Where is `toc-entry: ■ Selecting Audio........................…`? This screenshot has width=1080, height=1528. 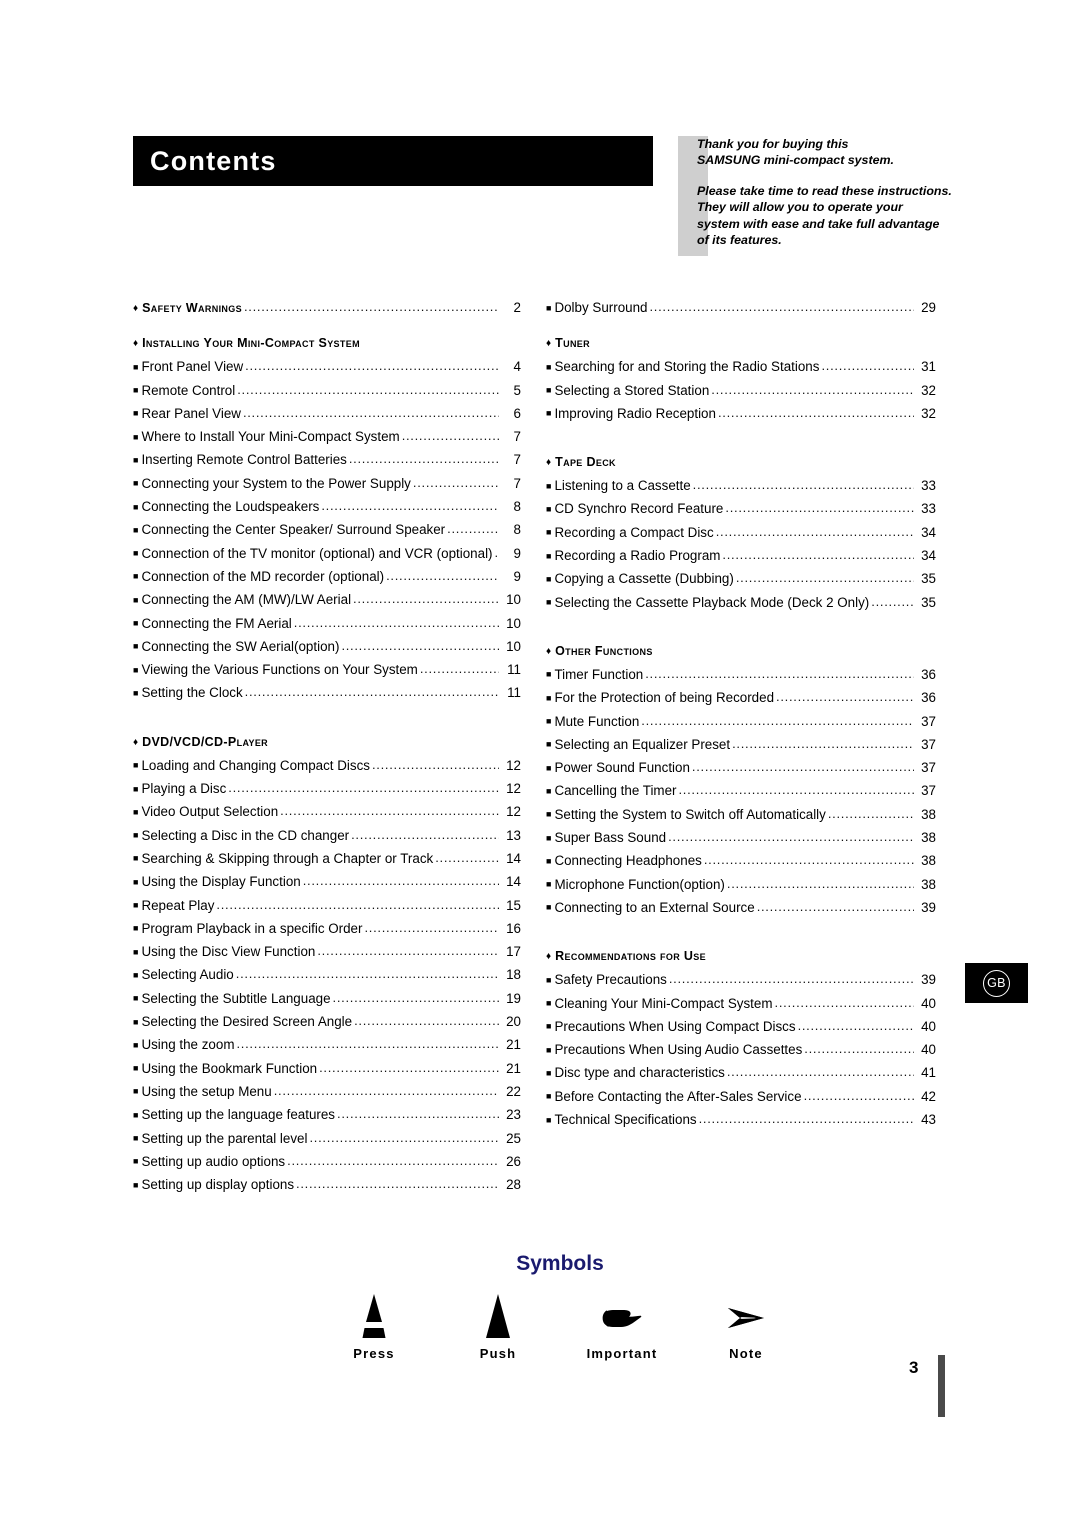
toc-entry: ■ Selecting Audio........................… is located at coordinates (327, 974).